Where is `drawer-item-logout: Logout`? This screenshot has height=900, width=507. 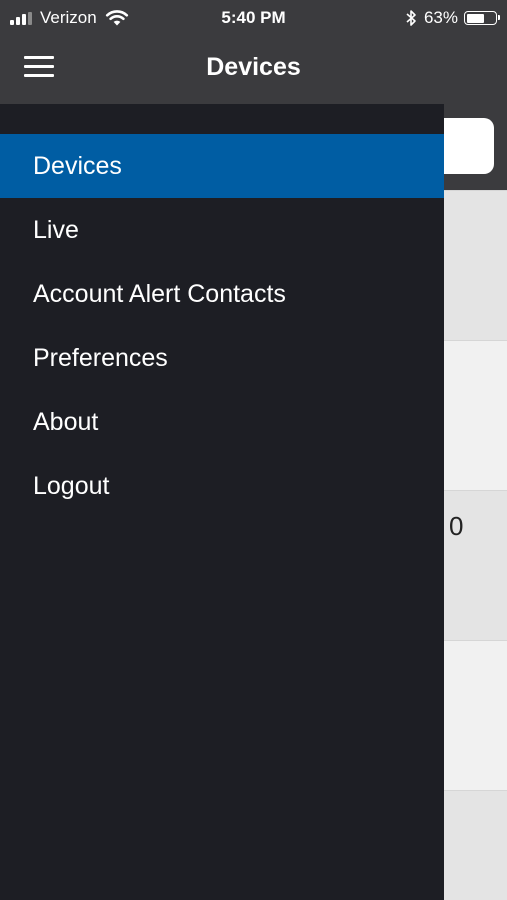 drawer-item-logout: Logout is located at coordinates (222, 486).